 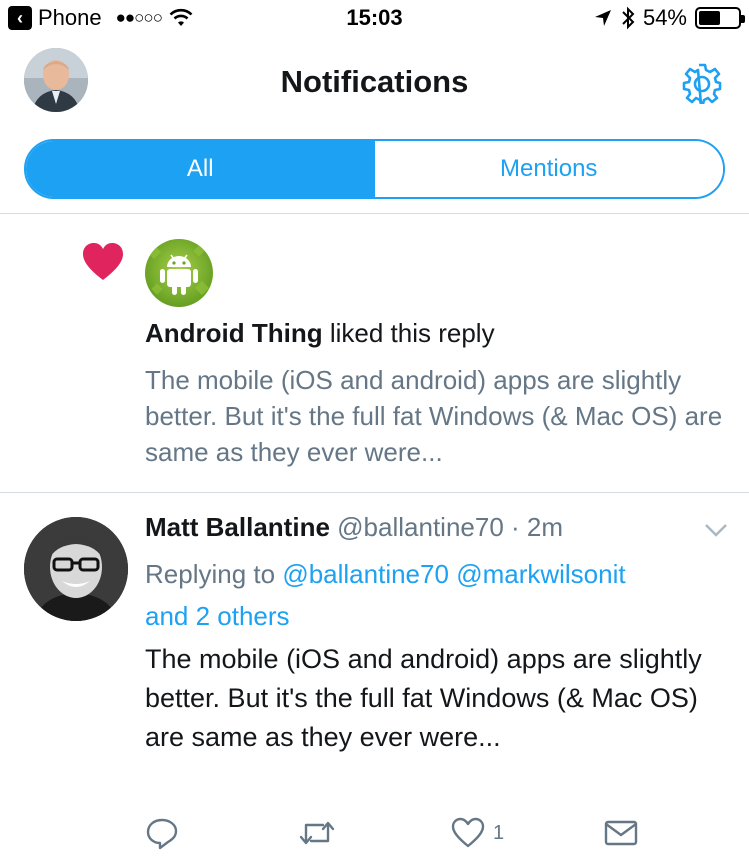 I want to click on bluetooth-icon, so click(x=628, y=18).